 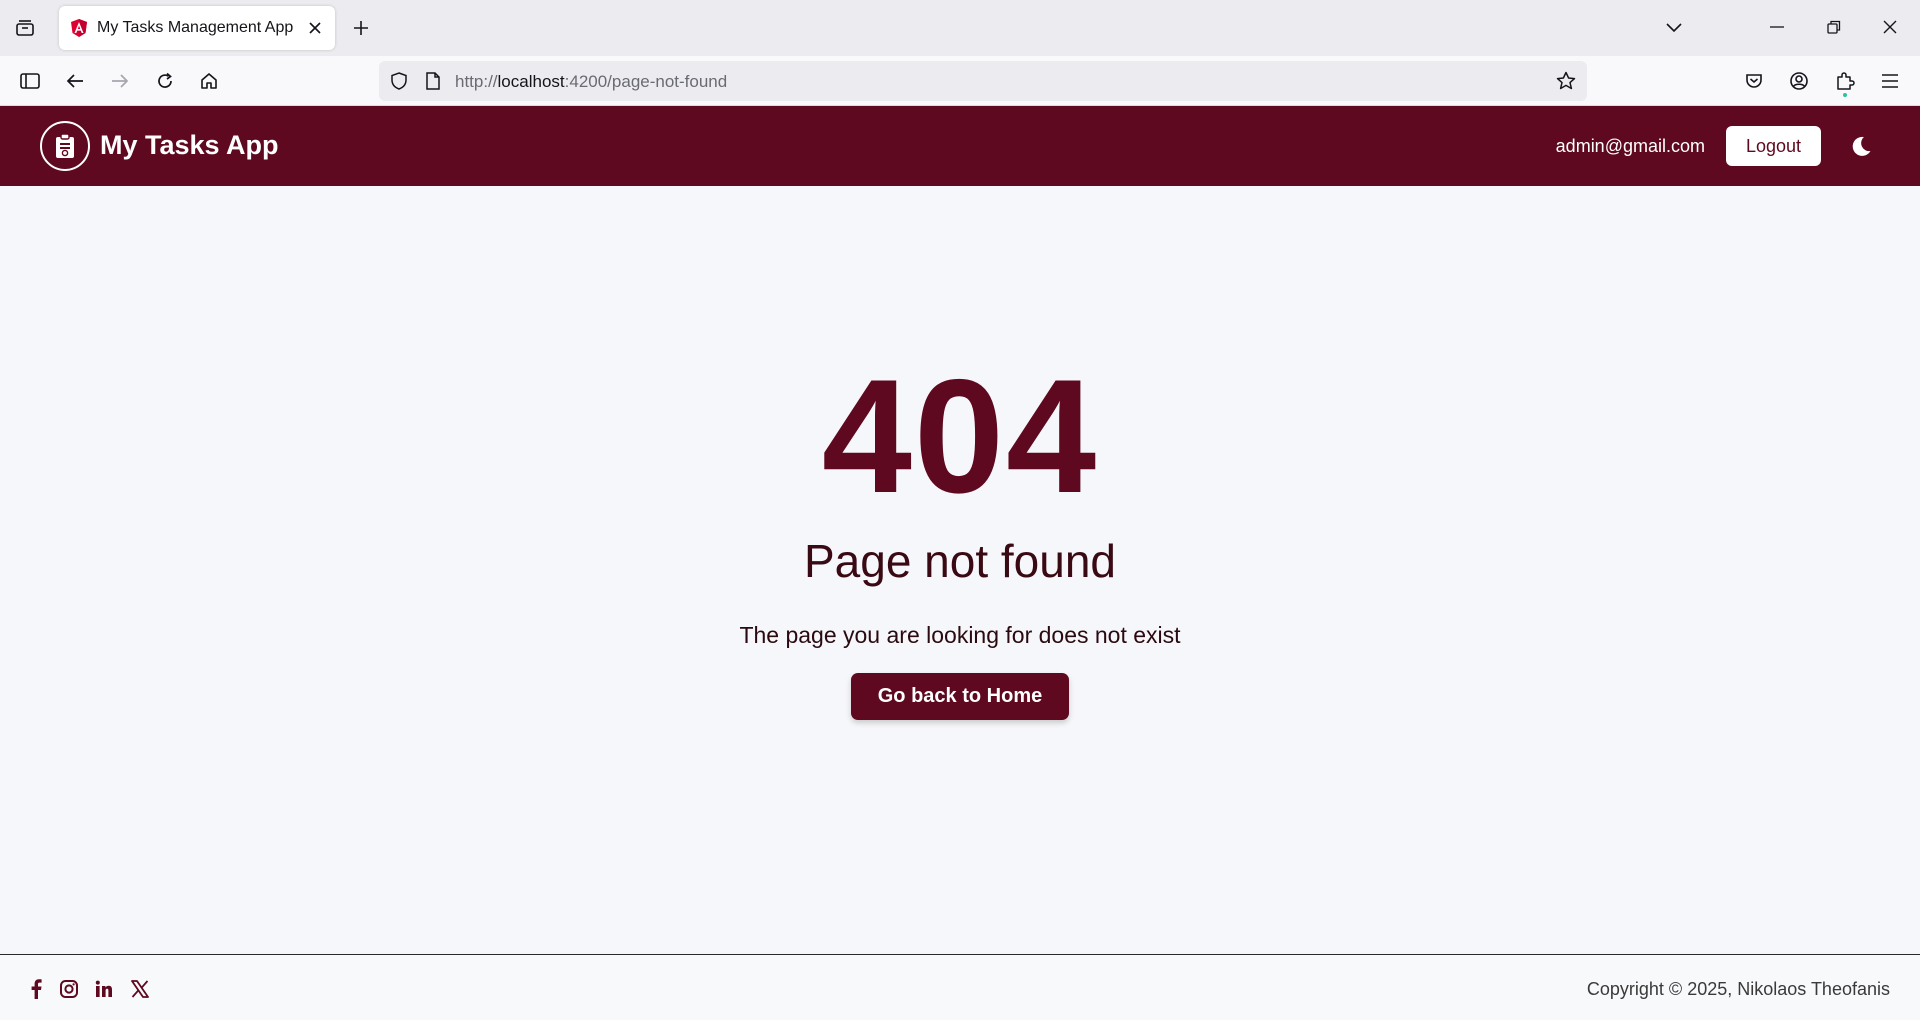 I want to click on restore-window-button, so click(x=1834, y=27).